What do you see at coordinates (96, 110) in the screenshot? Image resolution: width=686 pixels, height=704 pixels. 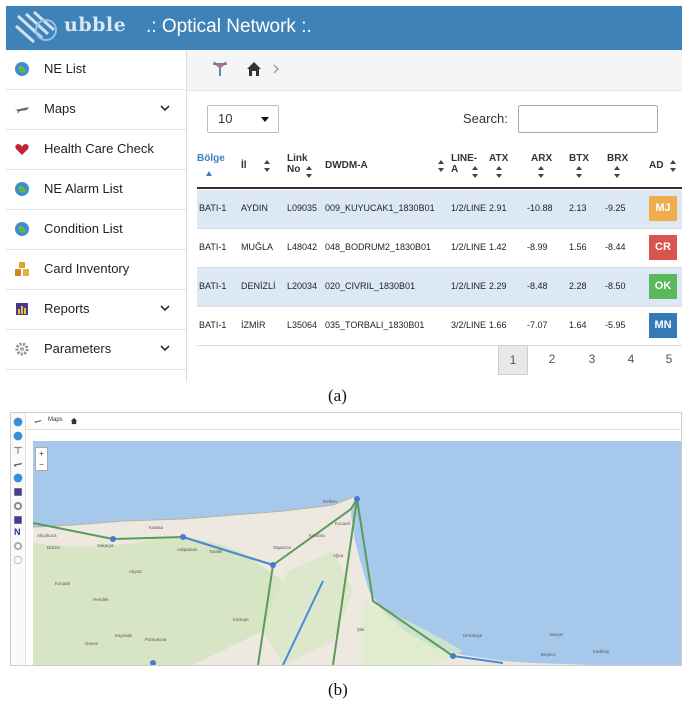 I see `sidebar-item-maps: Maps` at bounding box center [96, 110].